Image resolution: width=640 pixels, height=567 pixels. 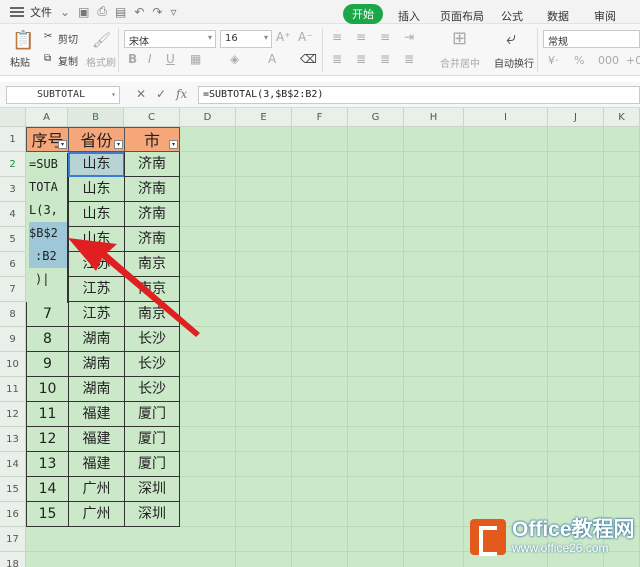 What do you see at coordinates (361, 59) in the screenshot?
I see `align-center-icon: ≣` at bounding box center [361, 59].